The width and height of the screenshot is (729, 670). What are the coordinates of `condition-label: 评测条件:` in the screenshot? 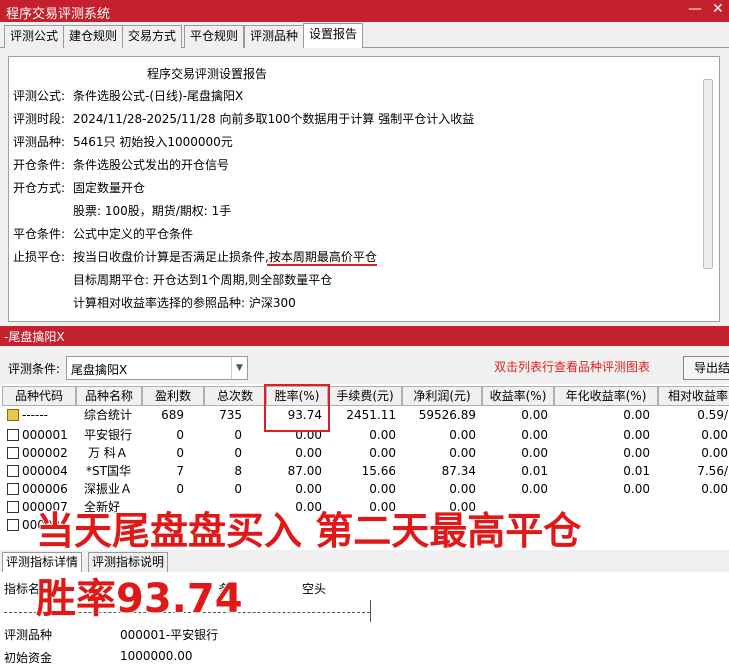 It's located at (34, 369).